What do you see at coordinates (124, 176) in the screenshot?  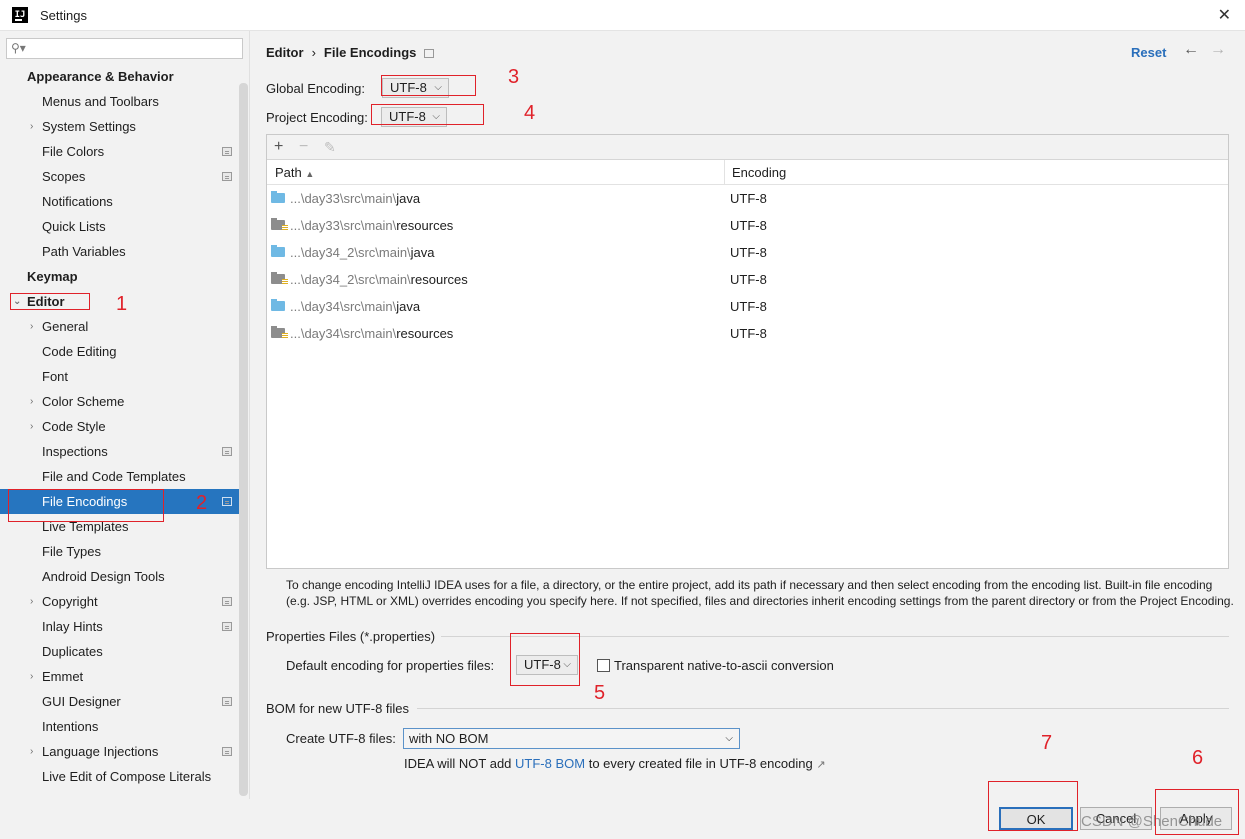 I see `sidebar-item-scopes: Scopes` at bounding box center [124, 176].